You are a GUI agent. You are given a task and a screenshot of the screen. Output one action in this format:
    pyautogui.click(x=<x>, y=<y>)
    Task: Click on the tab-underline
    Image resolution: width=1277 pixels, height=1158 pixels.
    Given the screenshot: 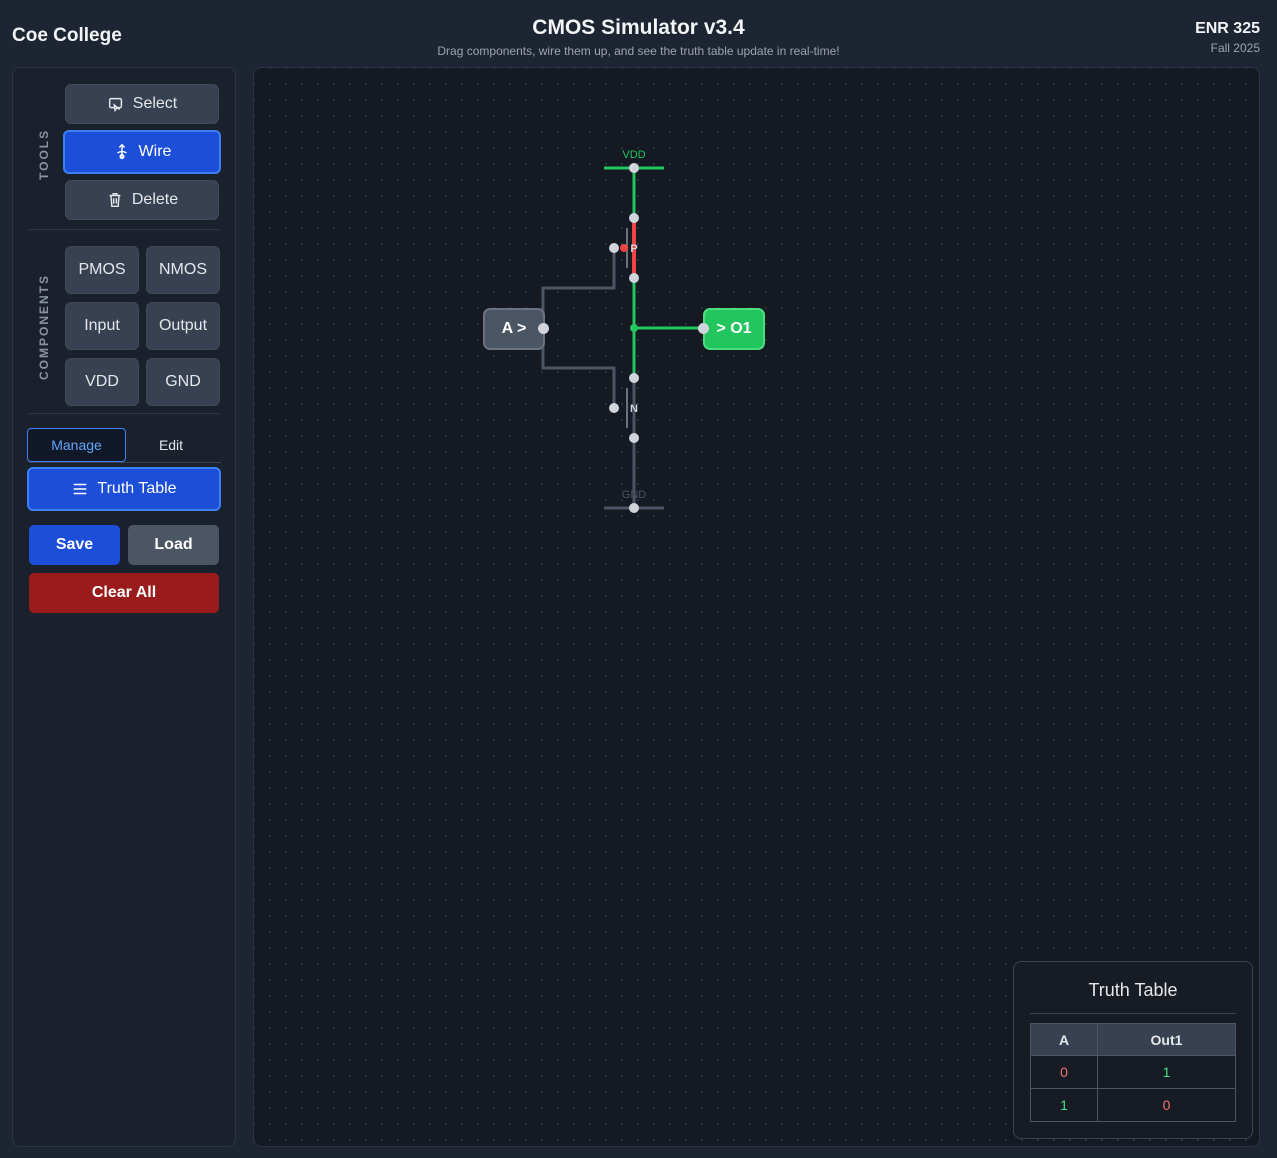 What is the action you would take?
    pyautogui.click(x=125, y=462)
    